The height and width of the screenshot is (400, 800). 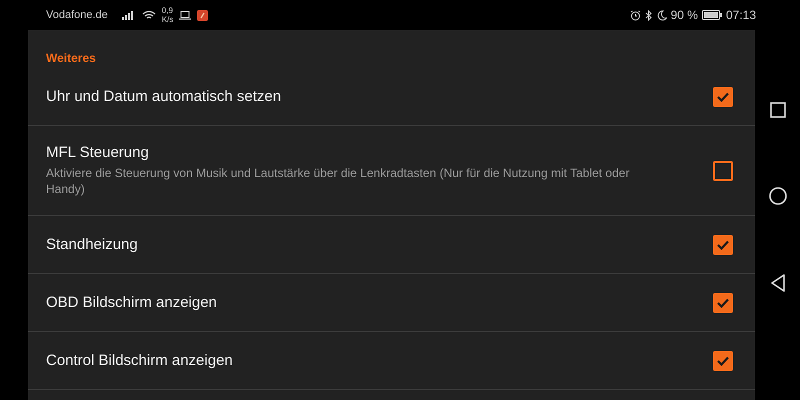 I want to click on moon-icon, so click(x=661, y=15).